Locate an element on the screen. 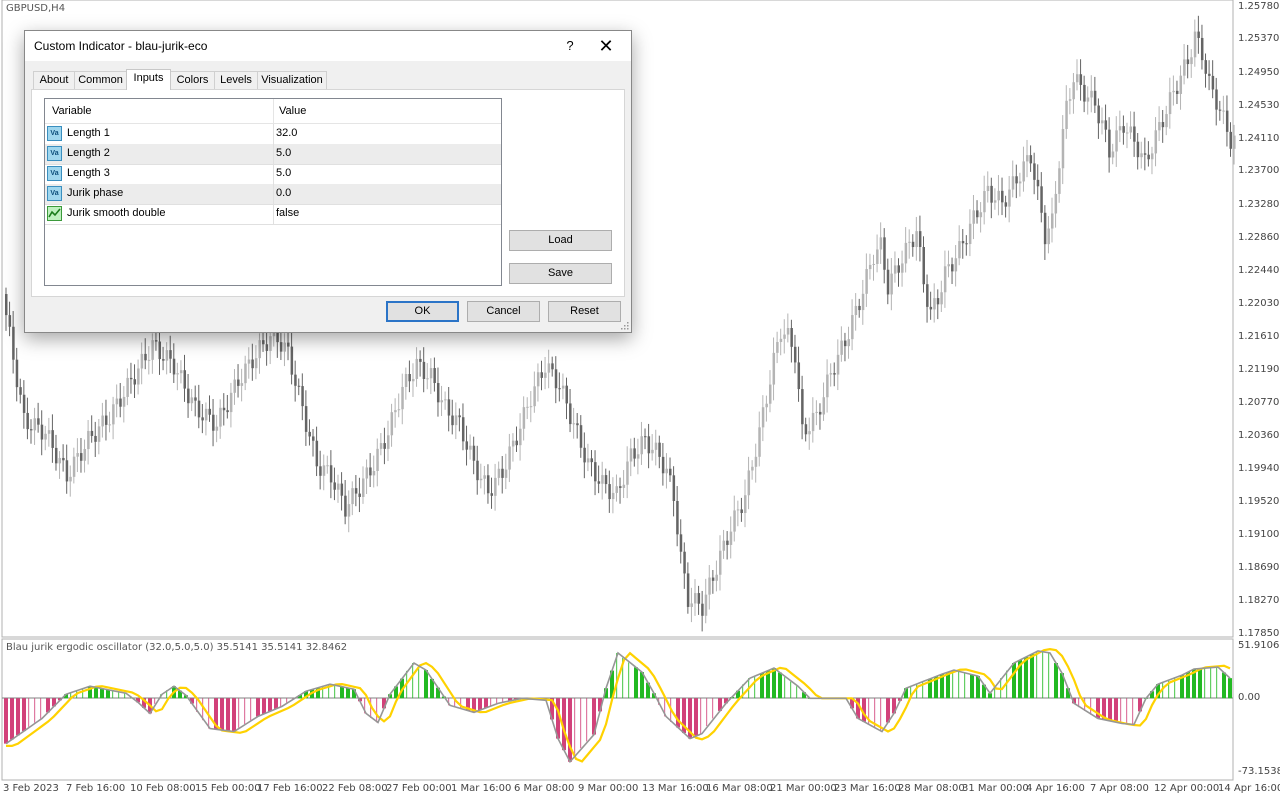 The image size is (1280, 800). cancel-button: Cancel is located at coordinates (503, 311).